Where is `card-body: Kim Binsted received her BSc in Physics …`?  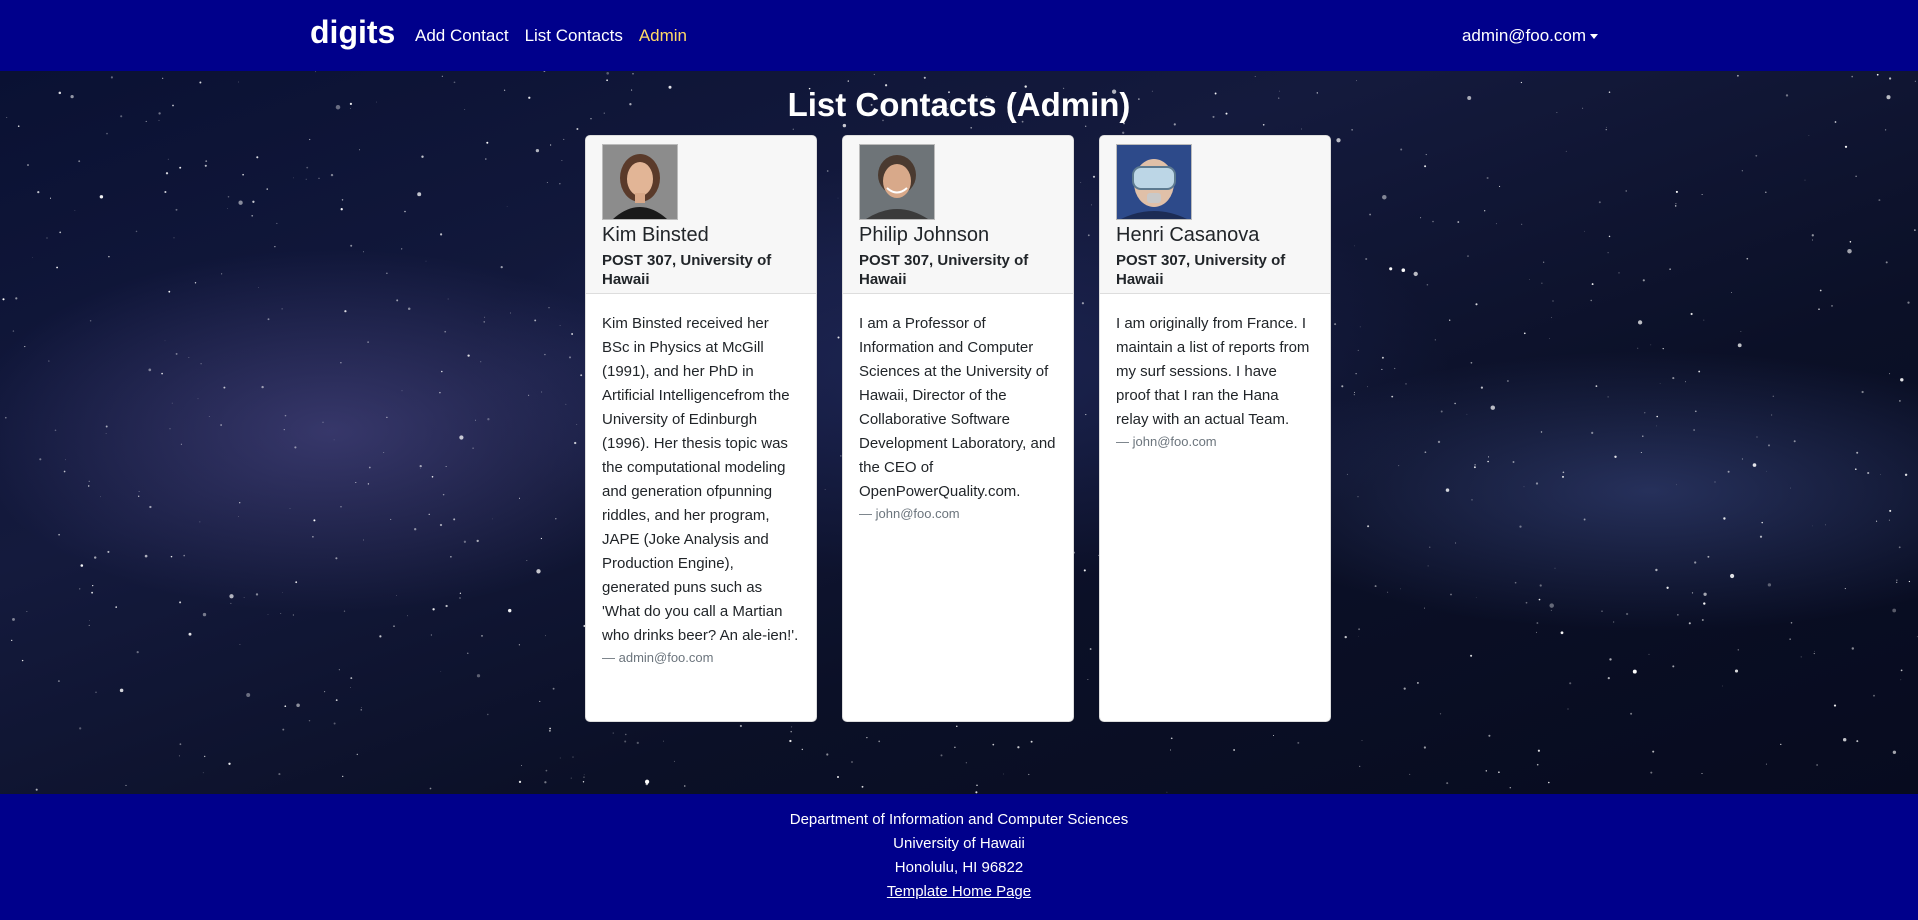
card-body: Kim Binsted received her BSc in Physics … is located at coordinates (701, 488).